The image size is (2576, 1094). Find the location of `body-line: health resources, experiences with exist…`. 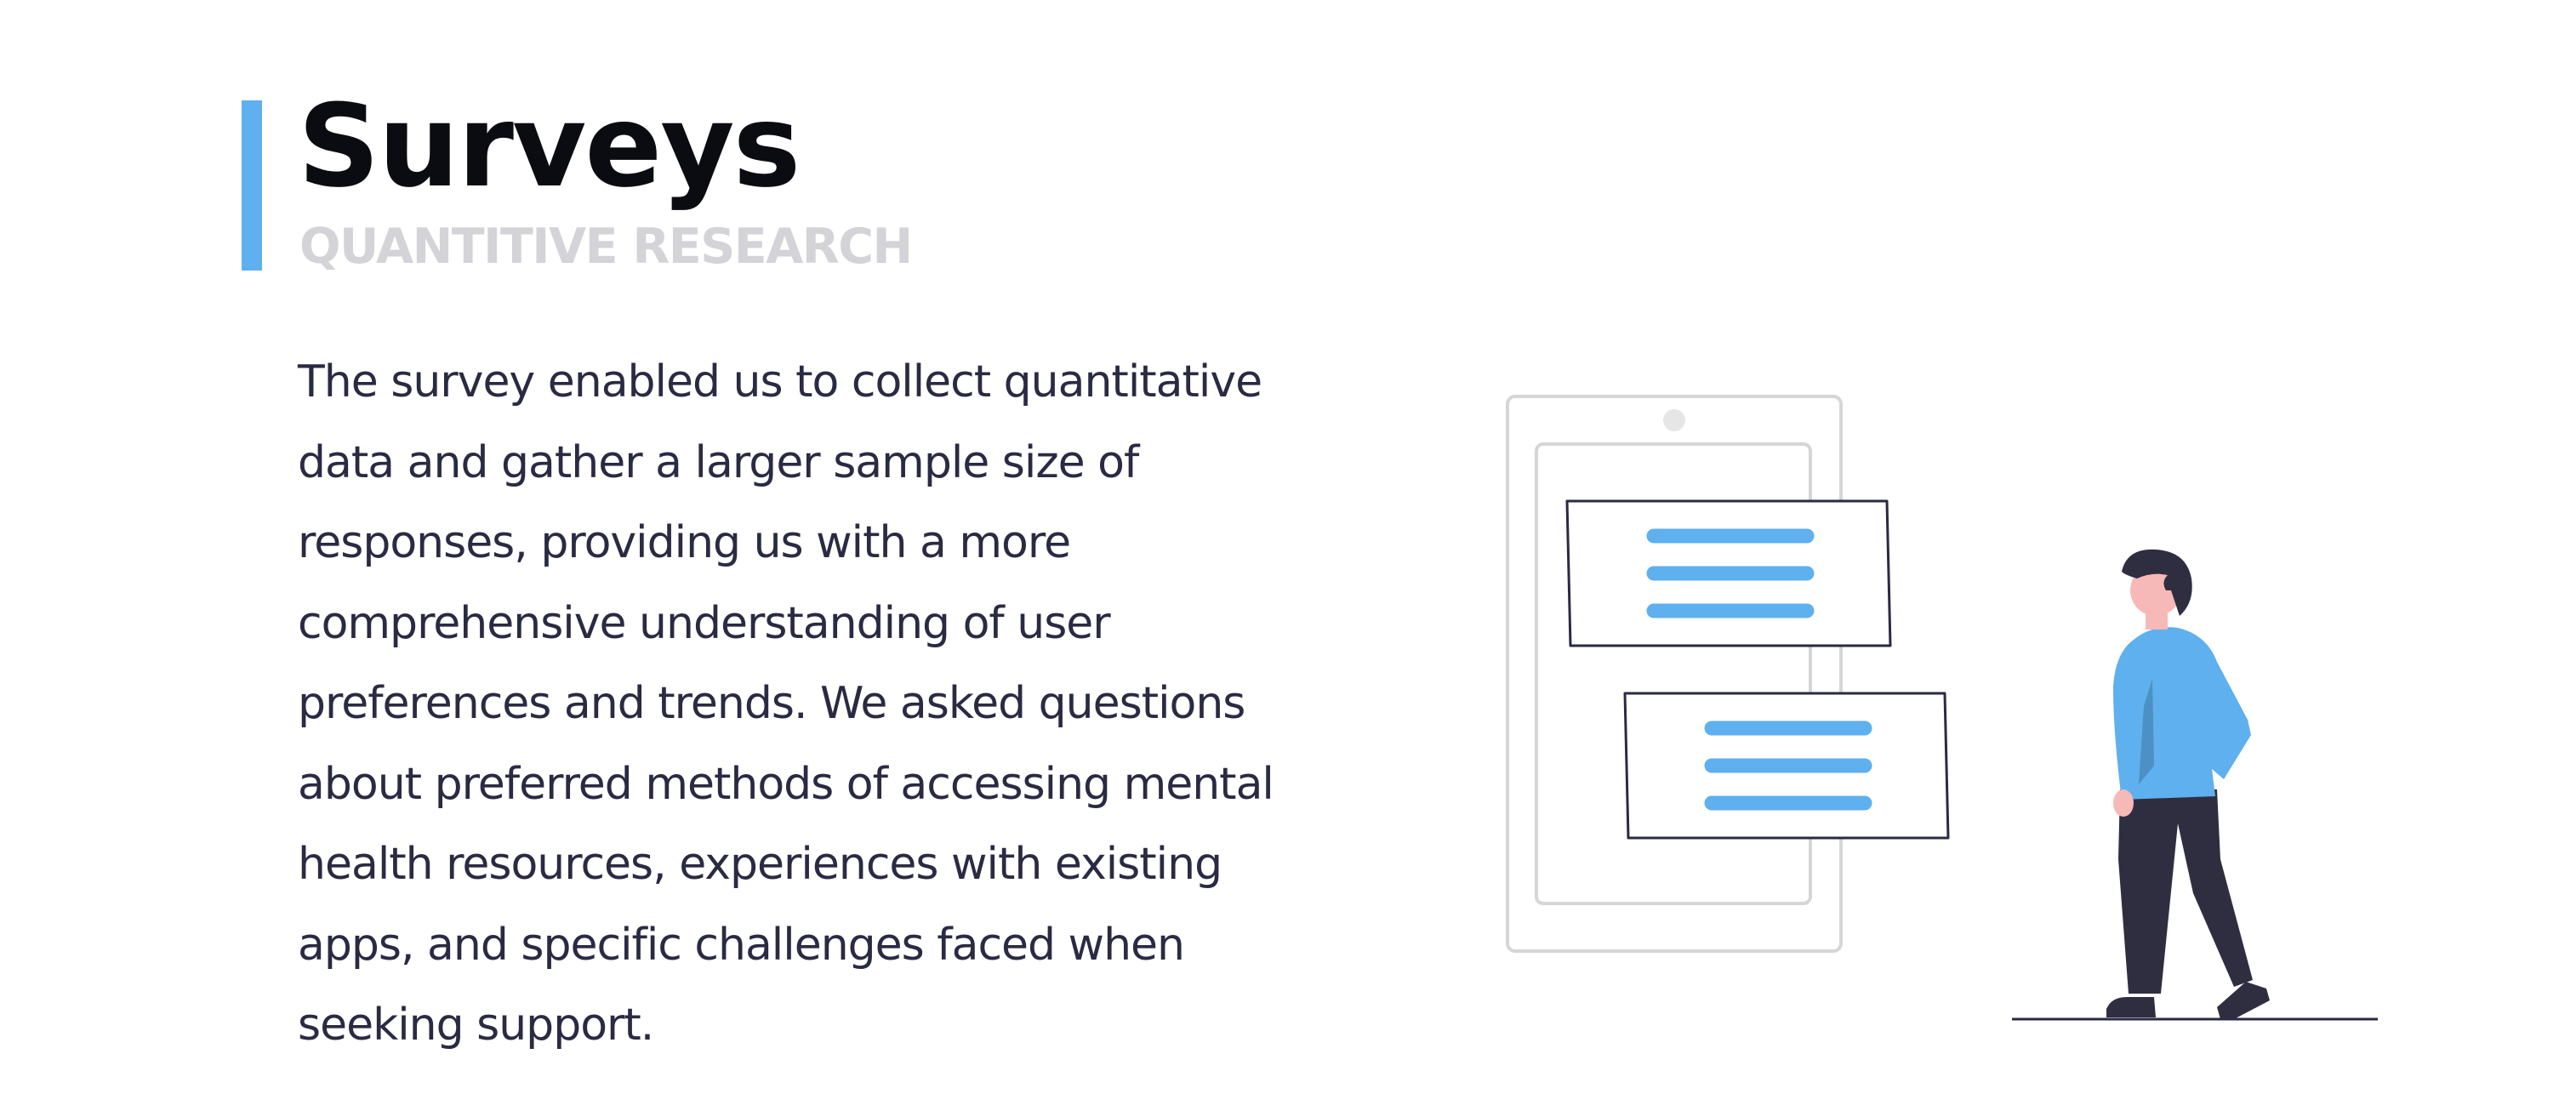

body-line: health resources, experiences with exist… is located at coordinates (760, 865).